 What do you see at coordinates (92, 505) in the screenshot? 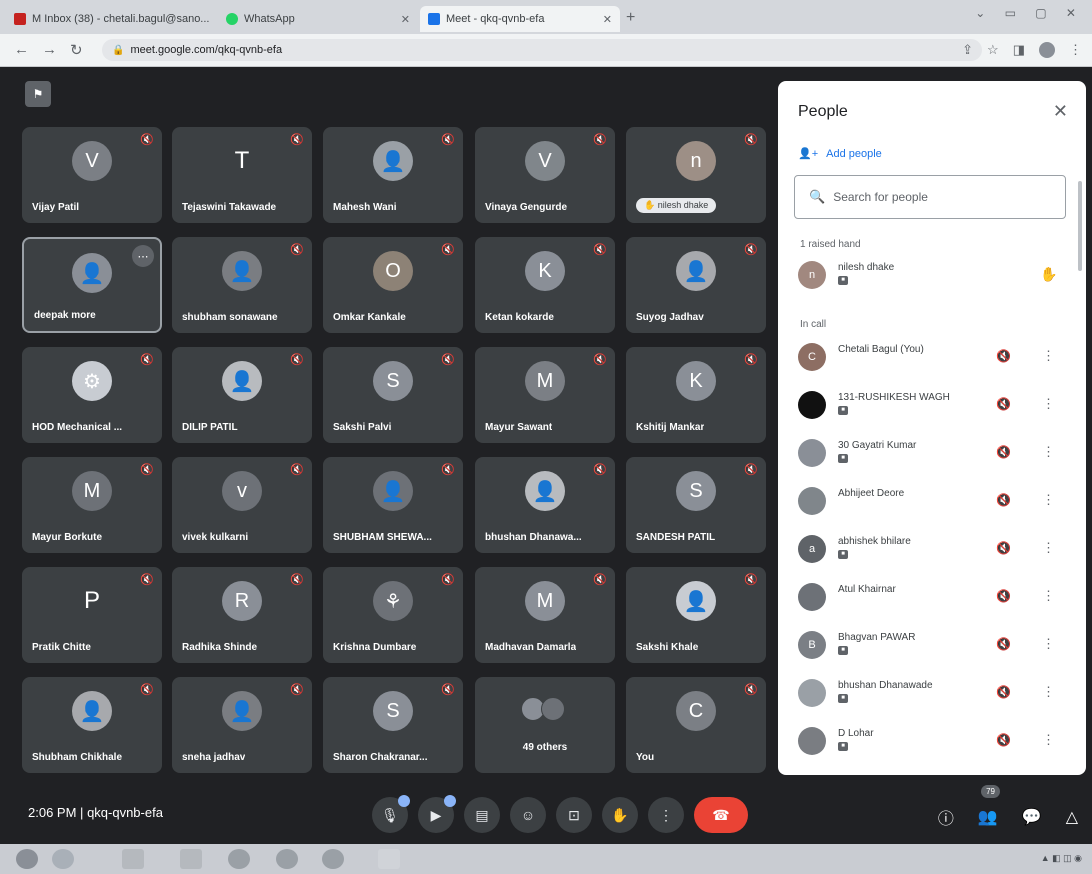
I see `participant-tile: M Mayur Borkute 🔇` at bounding box center [92, 505].